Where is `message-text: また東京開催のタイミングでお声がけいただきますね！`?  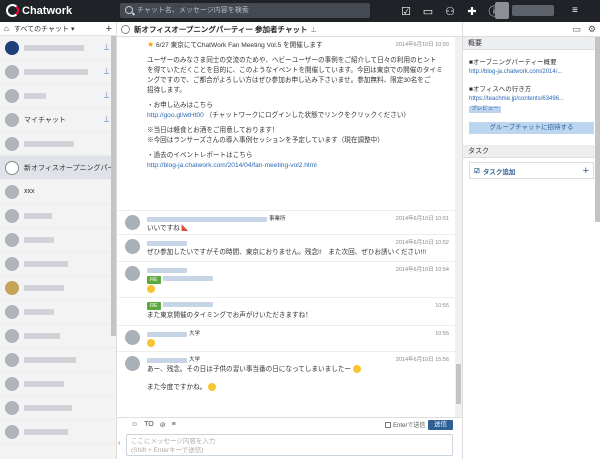 message-text: また東京開催のタイミングでお声がけいただきますね！ is located at coordinates (229, 315).